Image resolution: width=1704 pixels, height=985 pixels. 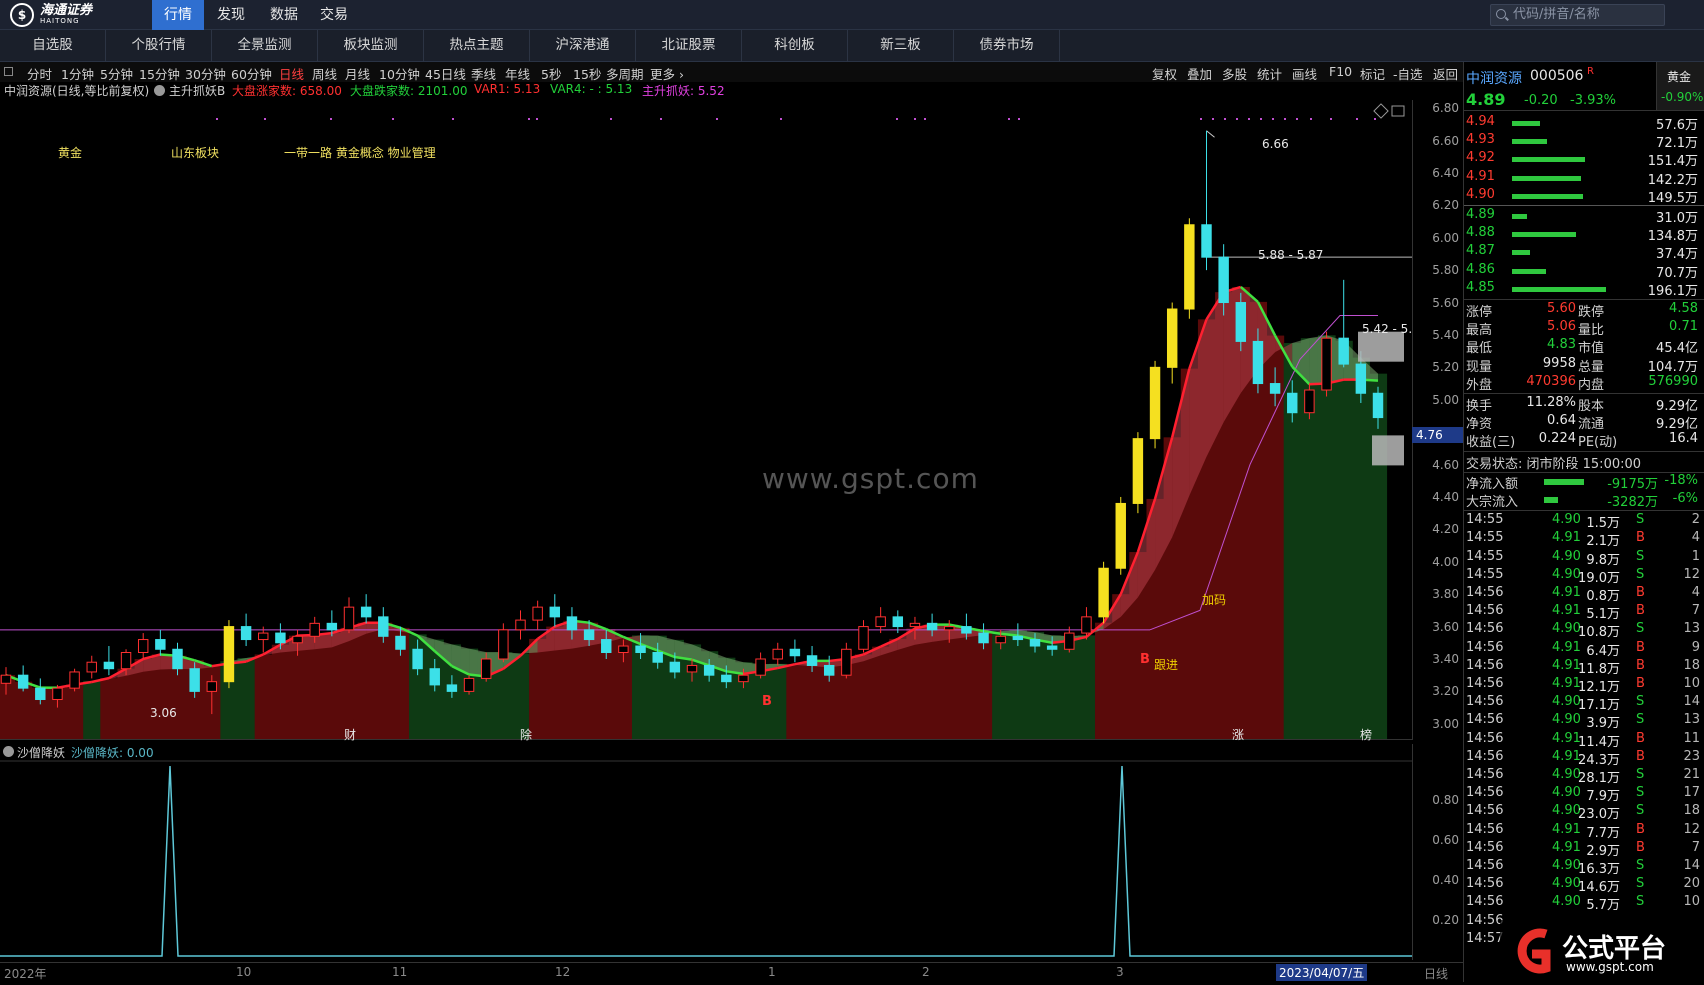 I want to click on sub-indicator-name: 沙僧降妖, so click(x=41, y=752).